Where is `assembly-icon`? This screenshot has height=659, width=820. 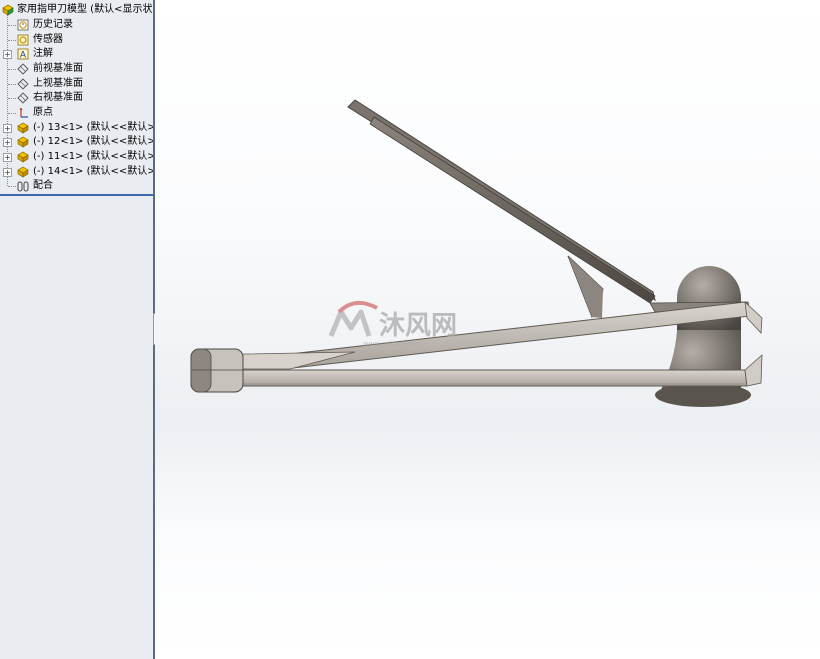
assembly-icon is located at coordinates (8, 10).